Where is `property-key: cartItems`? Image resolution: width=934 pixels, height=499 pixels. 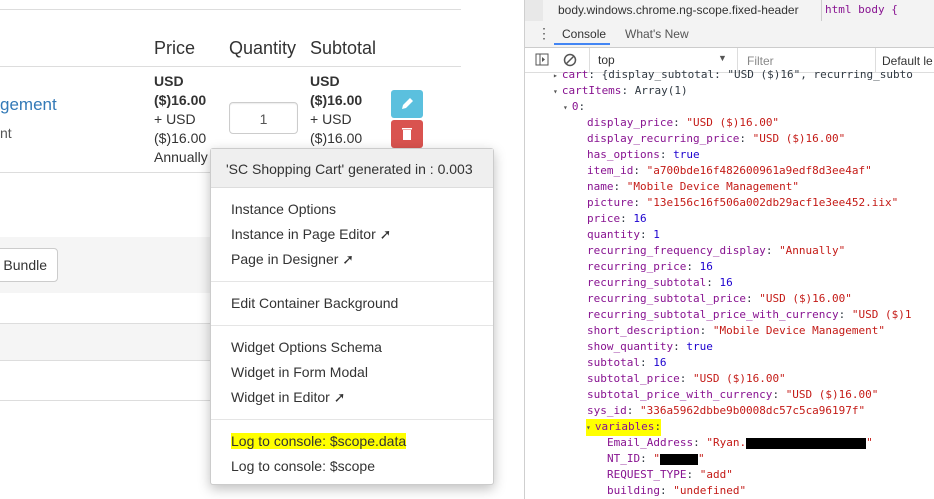
property-key: cartItems is located at coordinates (591, 90).